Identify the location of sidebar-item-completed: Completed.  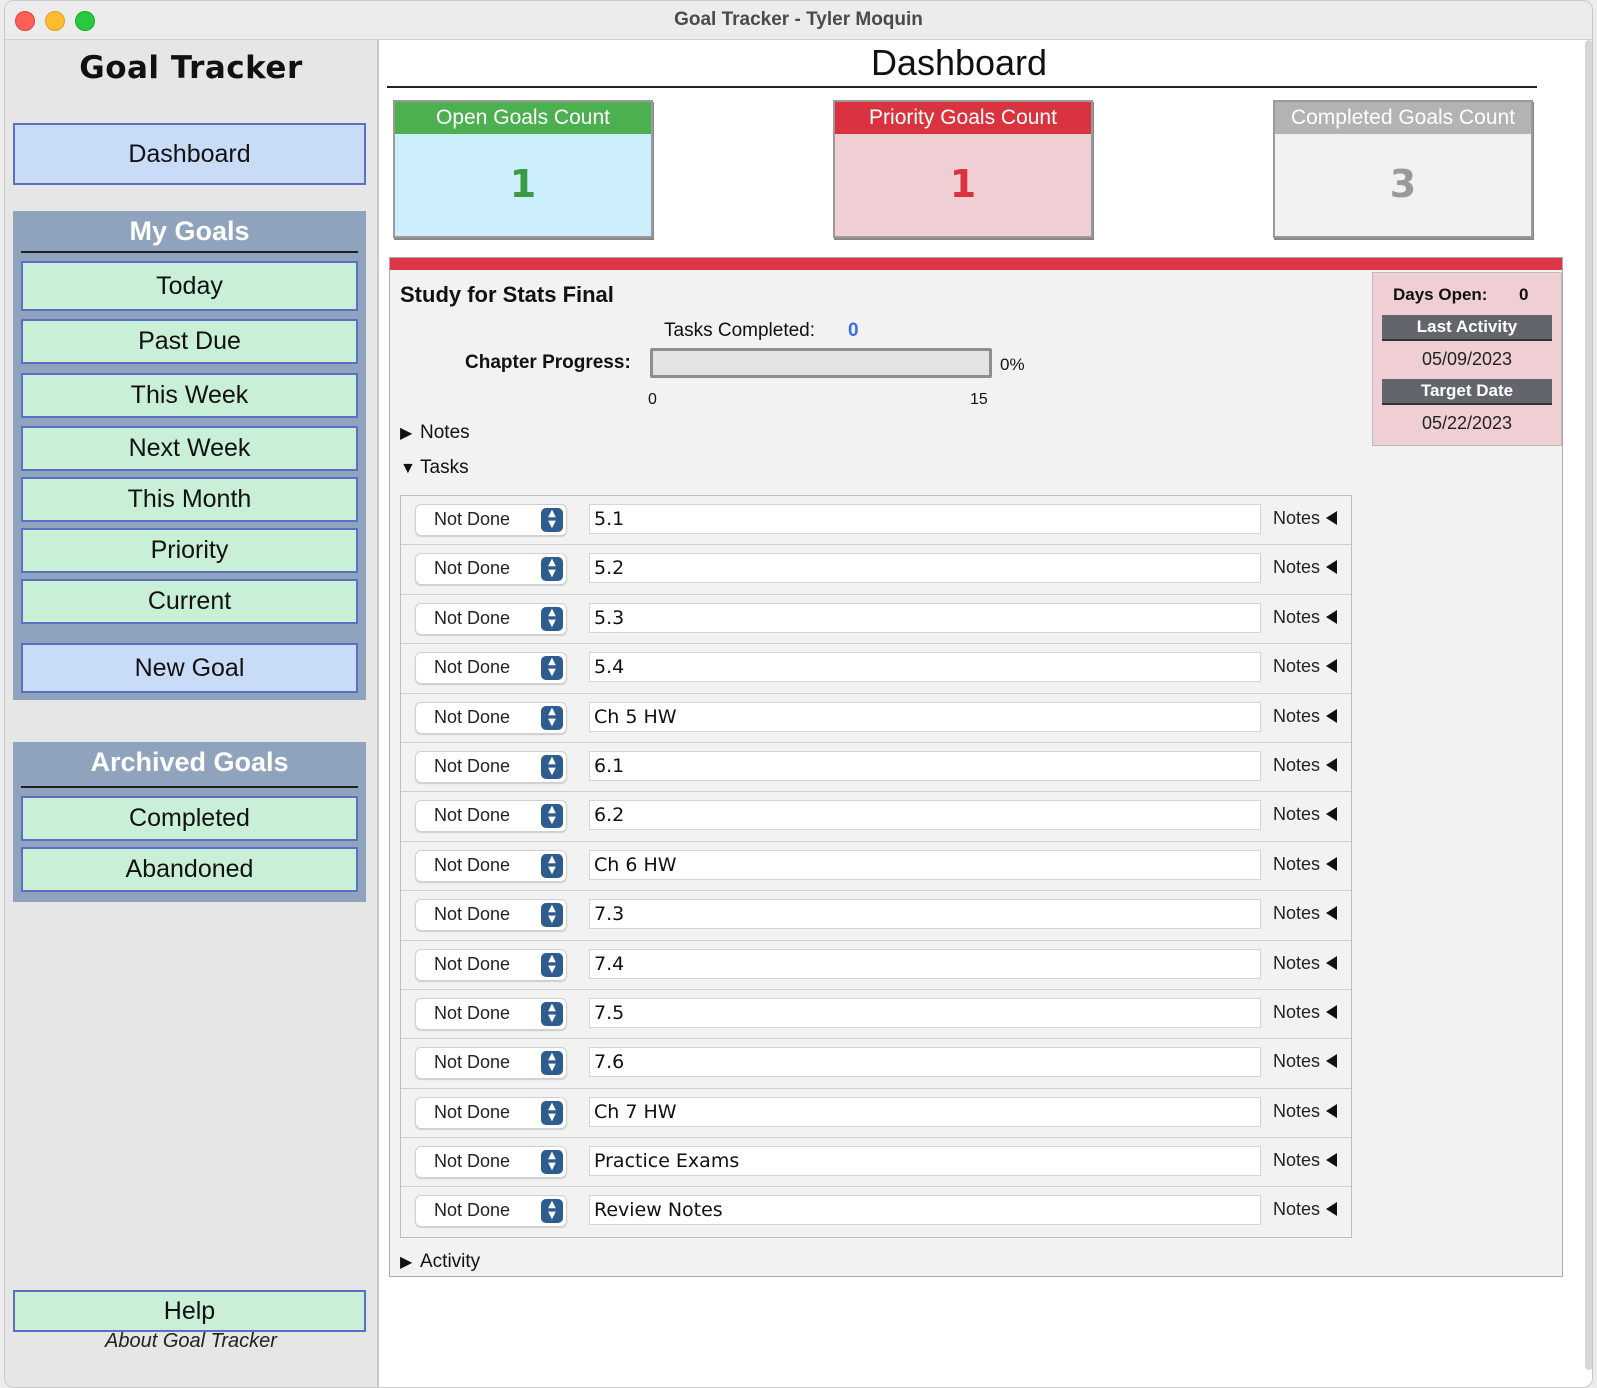
(189, 818).